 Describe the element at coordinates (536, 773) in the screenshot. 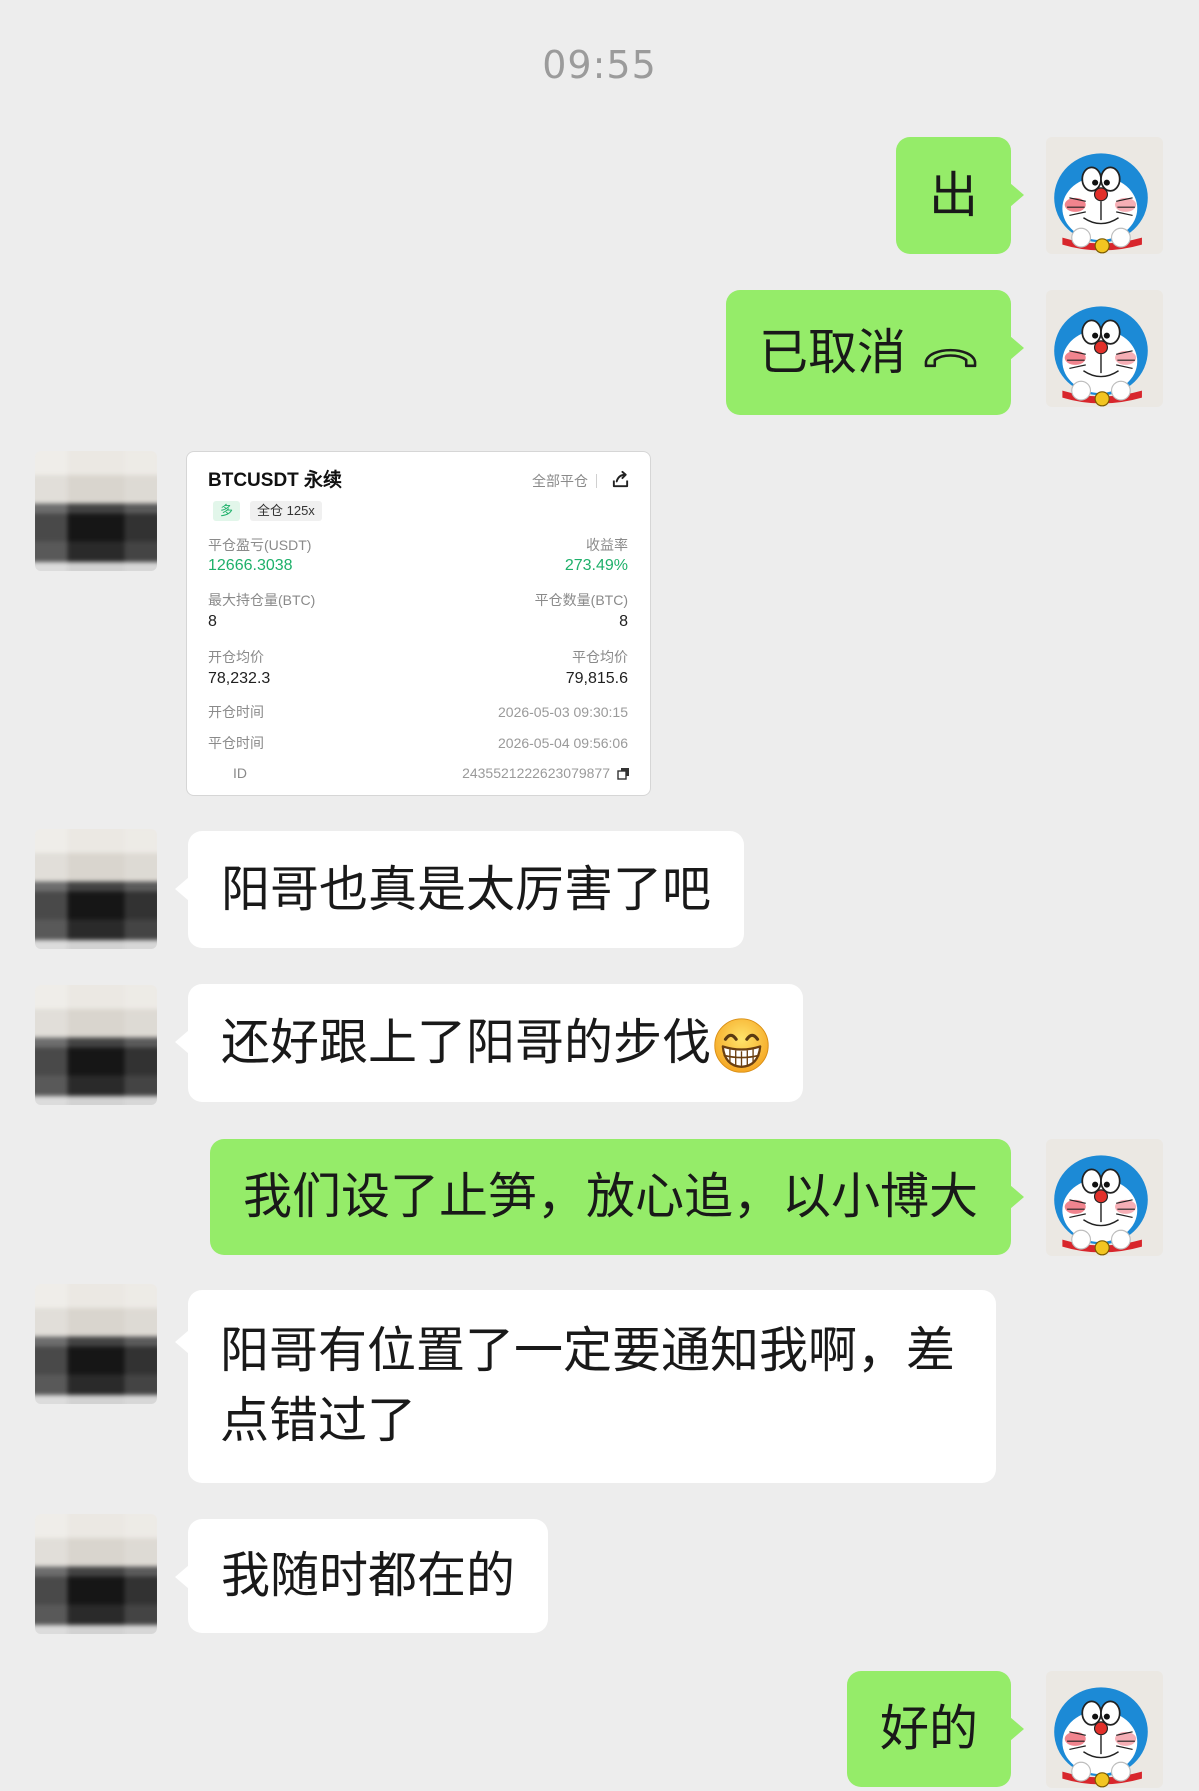

I see `order-id-value: 2435521222623079877` at that location.